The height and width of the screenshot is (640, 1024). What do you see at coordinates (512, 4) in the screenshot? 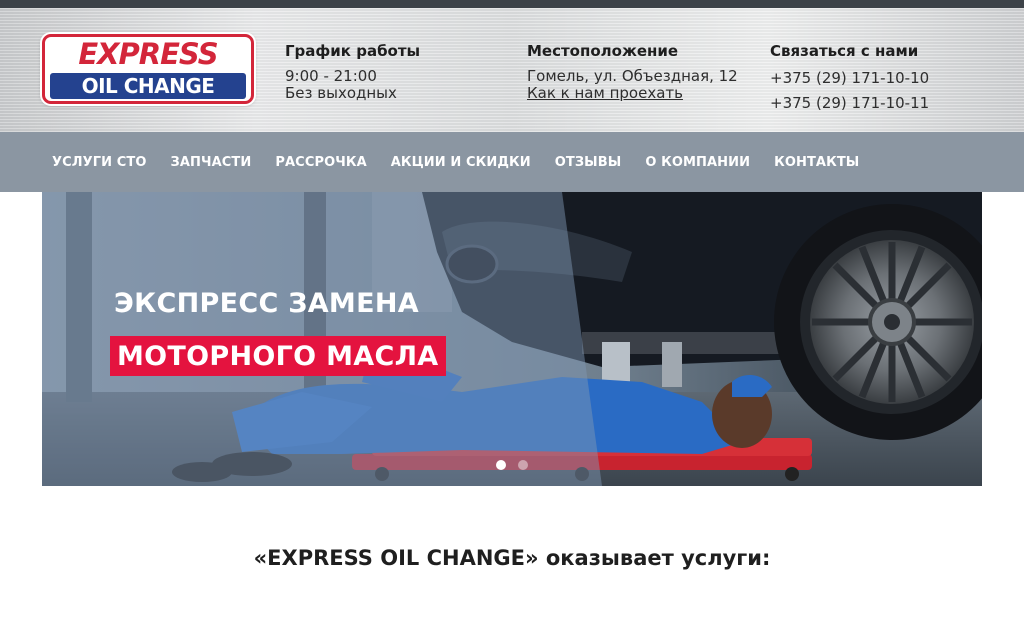
I see `top-strip` at bounding box center [512, 4].